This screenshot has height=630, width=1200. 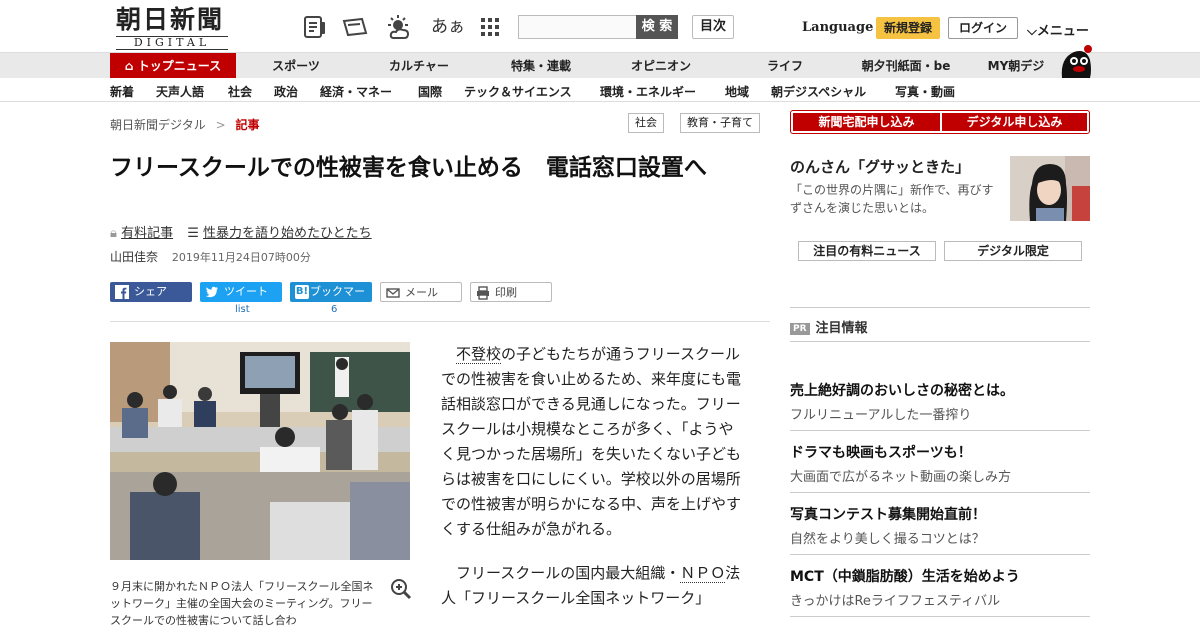 What do you see at coordinates (940, 401) in the screenshot?
I see `pr-item: 売上絶好調のおいしさの秘密とは。 フルリニューアルした一番搾り` at bounding box center [940, 401].